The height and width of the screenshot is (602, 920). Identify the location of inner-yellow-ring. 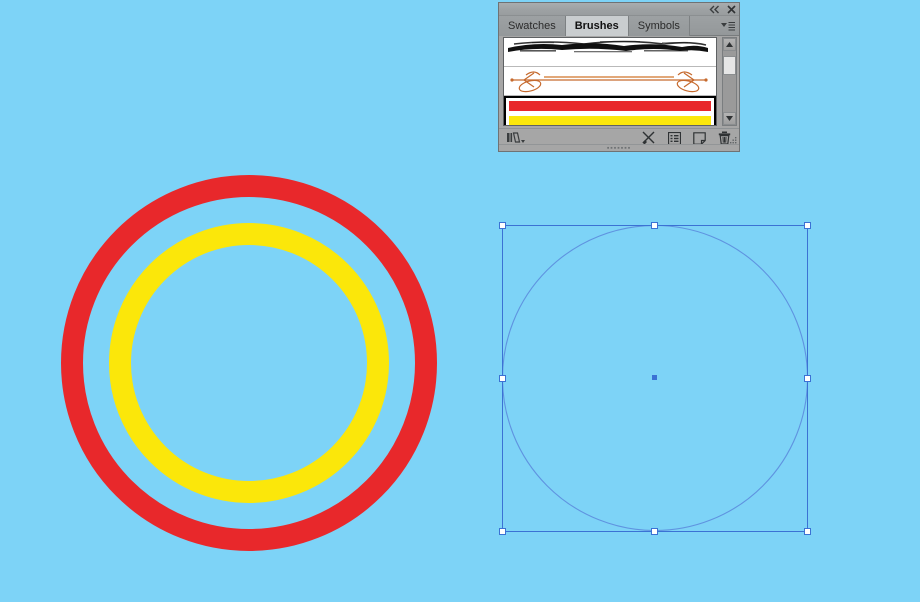
(249, 363).